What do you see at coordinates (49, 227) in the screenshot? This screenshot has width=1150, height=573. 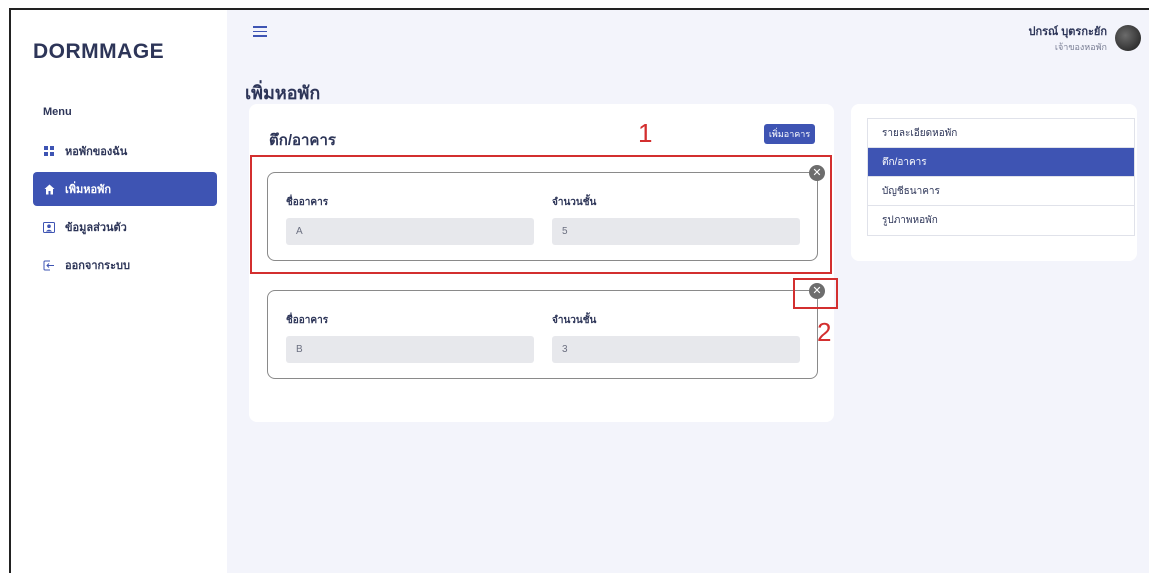 I see `user-card-icon` at bounding box center [49, 227].